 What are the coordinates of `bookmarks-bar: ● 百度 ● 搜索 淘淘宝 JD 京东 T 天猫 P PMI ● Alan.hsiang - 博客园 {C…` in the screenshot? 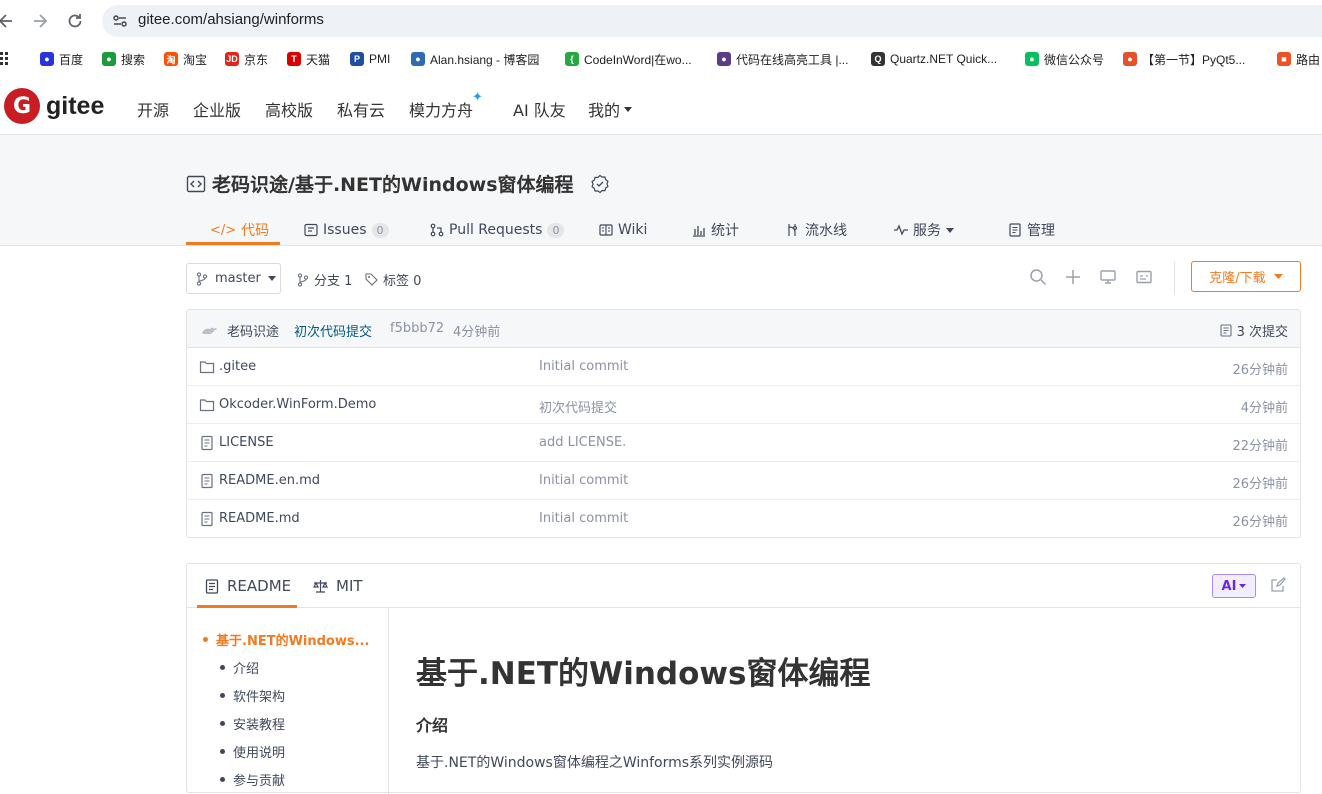 It's located at (661, 59).